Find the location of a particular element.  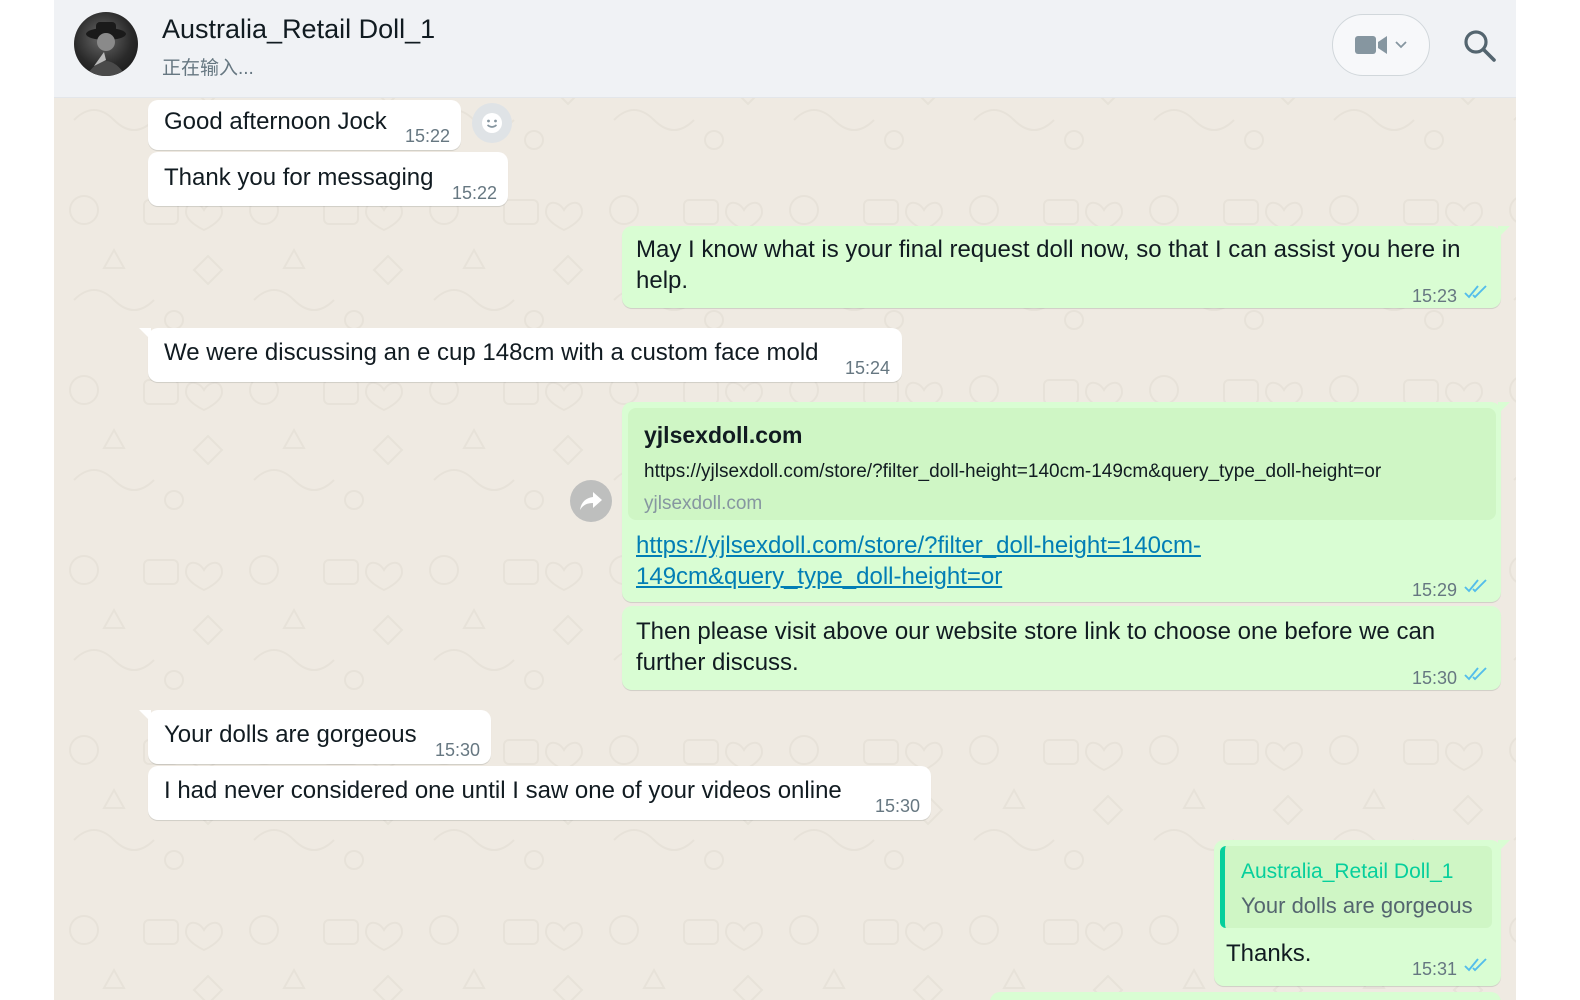

quoted-author: Australia_Retail Doll_1 is located at coordinates (1347, 871).